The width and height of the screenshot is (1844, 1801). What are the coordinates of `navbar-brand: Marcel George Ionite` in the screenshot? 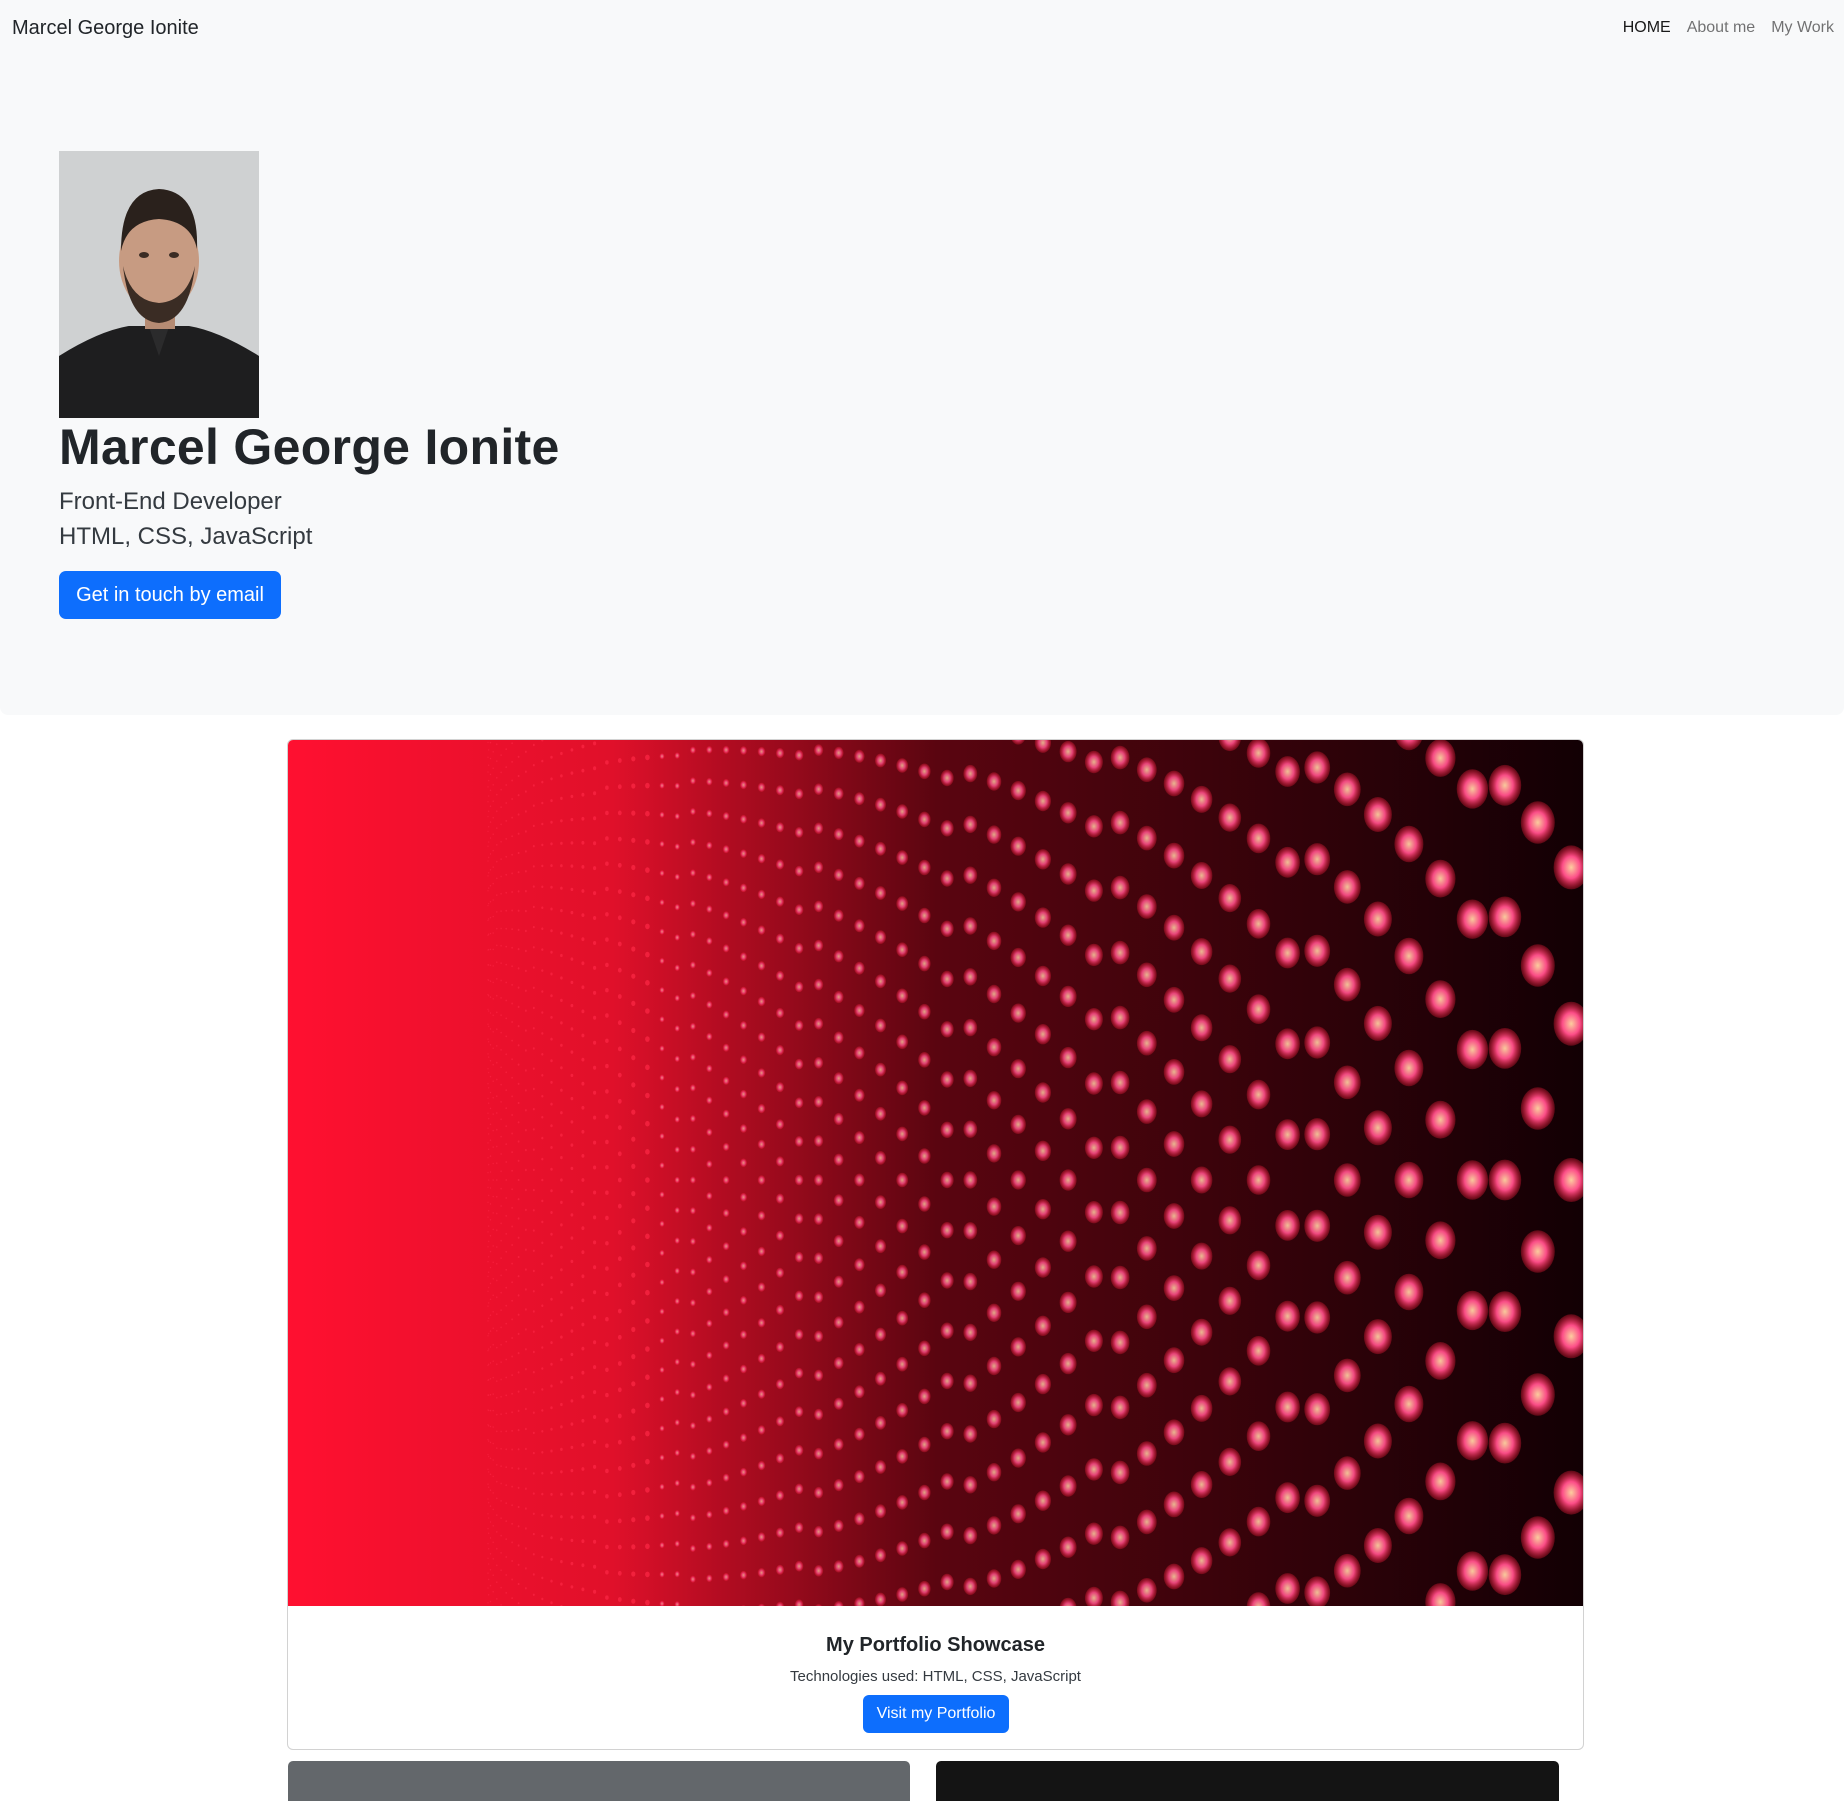 It's located at (105, 28).